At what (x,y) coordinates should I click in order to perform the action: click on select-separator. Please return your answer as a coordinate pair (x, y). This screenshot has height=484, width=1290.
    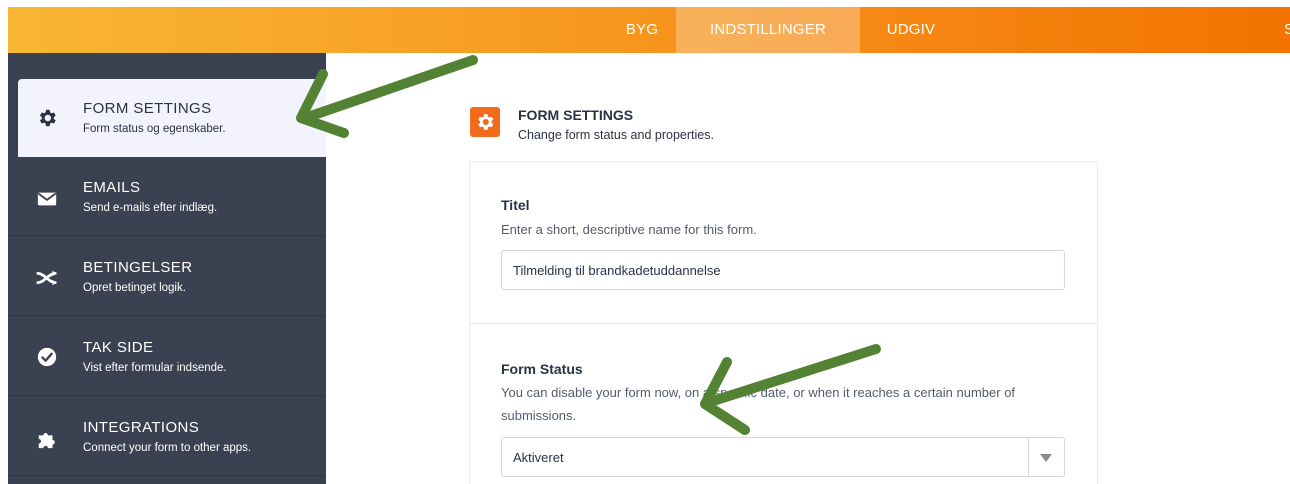
    Looking at the image, I should click on (1028, 457).